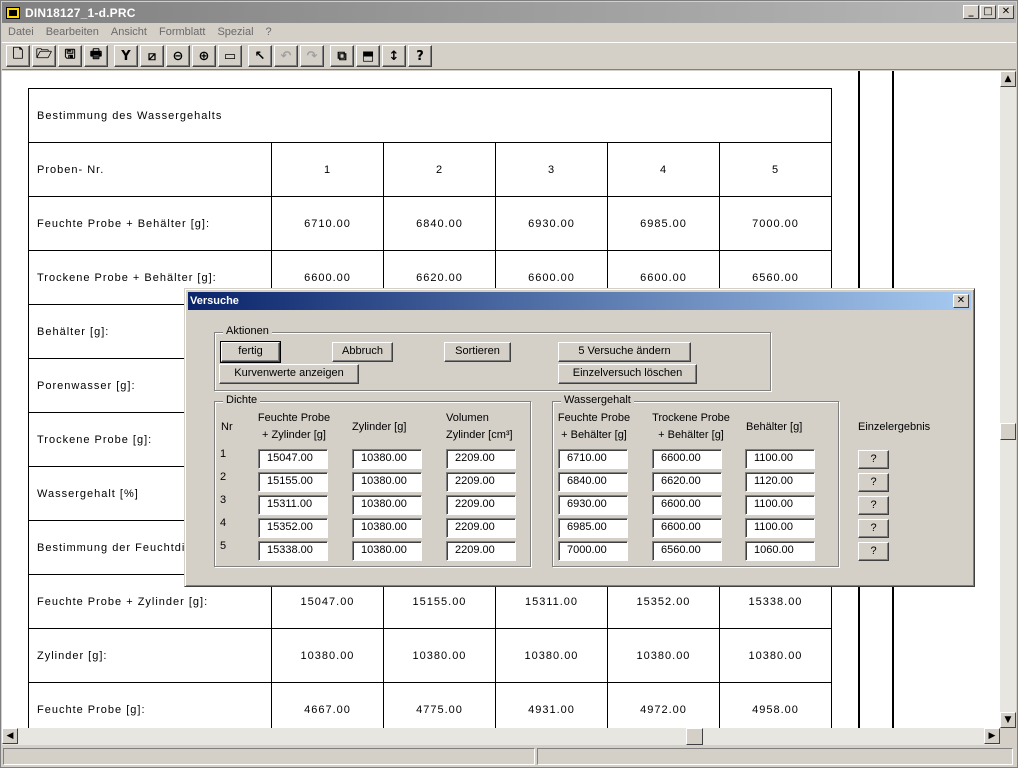  I want to click on actions-caption: Aktionen, so click(247, 331).